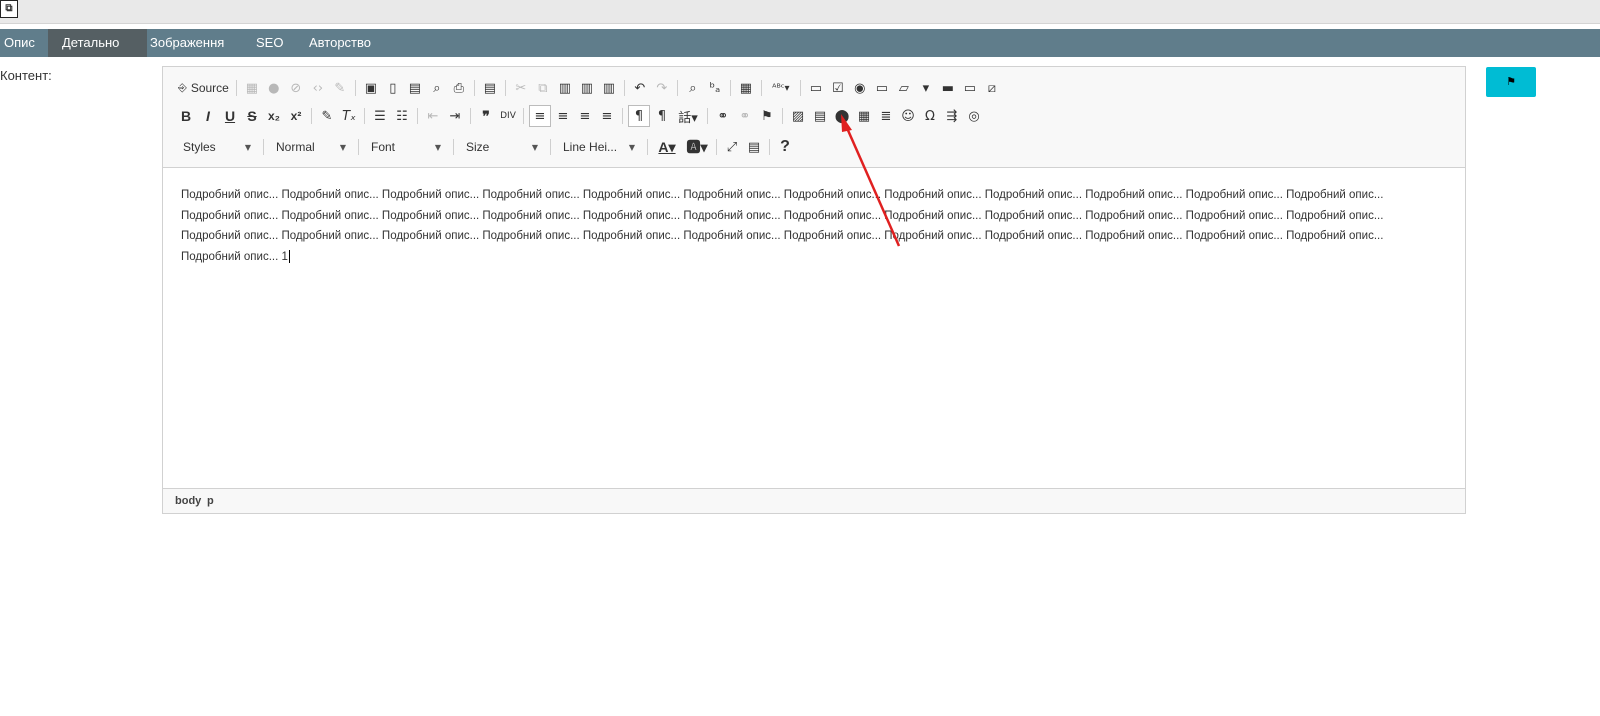 This screenshot has height=716, width=1600. What do you see at coordinates (217, 147) in the screenshot?
I see `styles-dropdown: Styles ▼` at bounding box center [217, 147].